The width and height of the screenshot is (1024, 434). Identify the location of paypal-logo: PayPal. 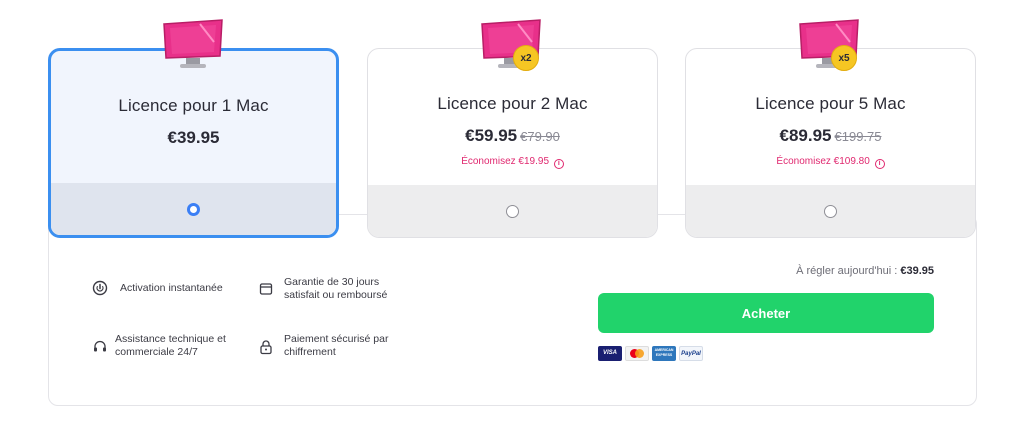
(691, 353).